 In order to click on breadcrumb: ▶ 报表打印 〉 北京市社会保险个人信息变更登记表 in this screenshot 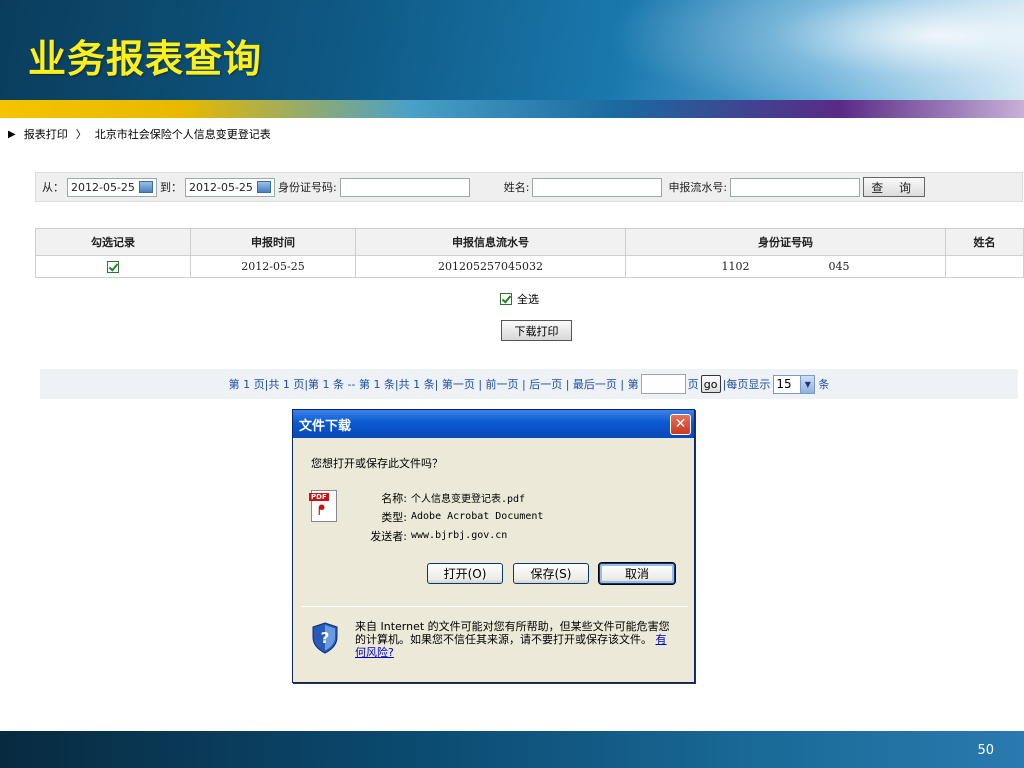, I will do `click(139, 134)`.